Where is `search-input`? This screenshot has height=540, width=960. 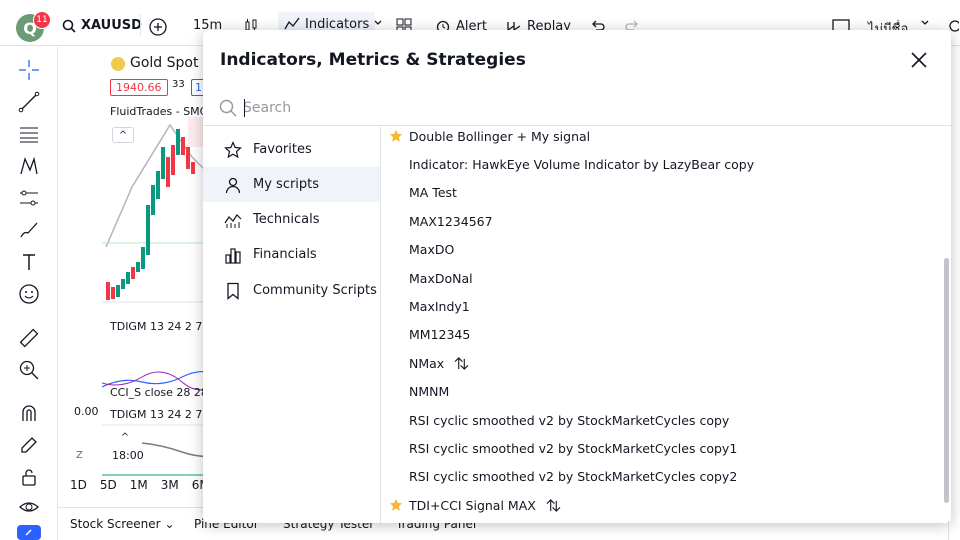 search-input is located at coordinates (583, 108).